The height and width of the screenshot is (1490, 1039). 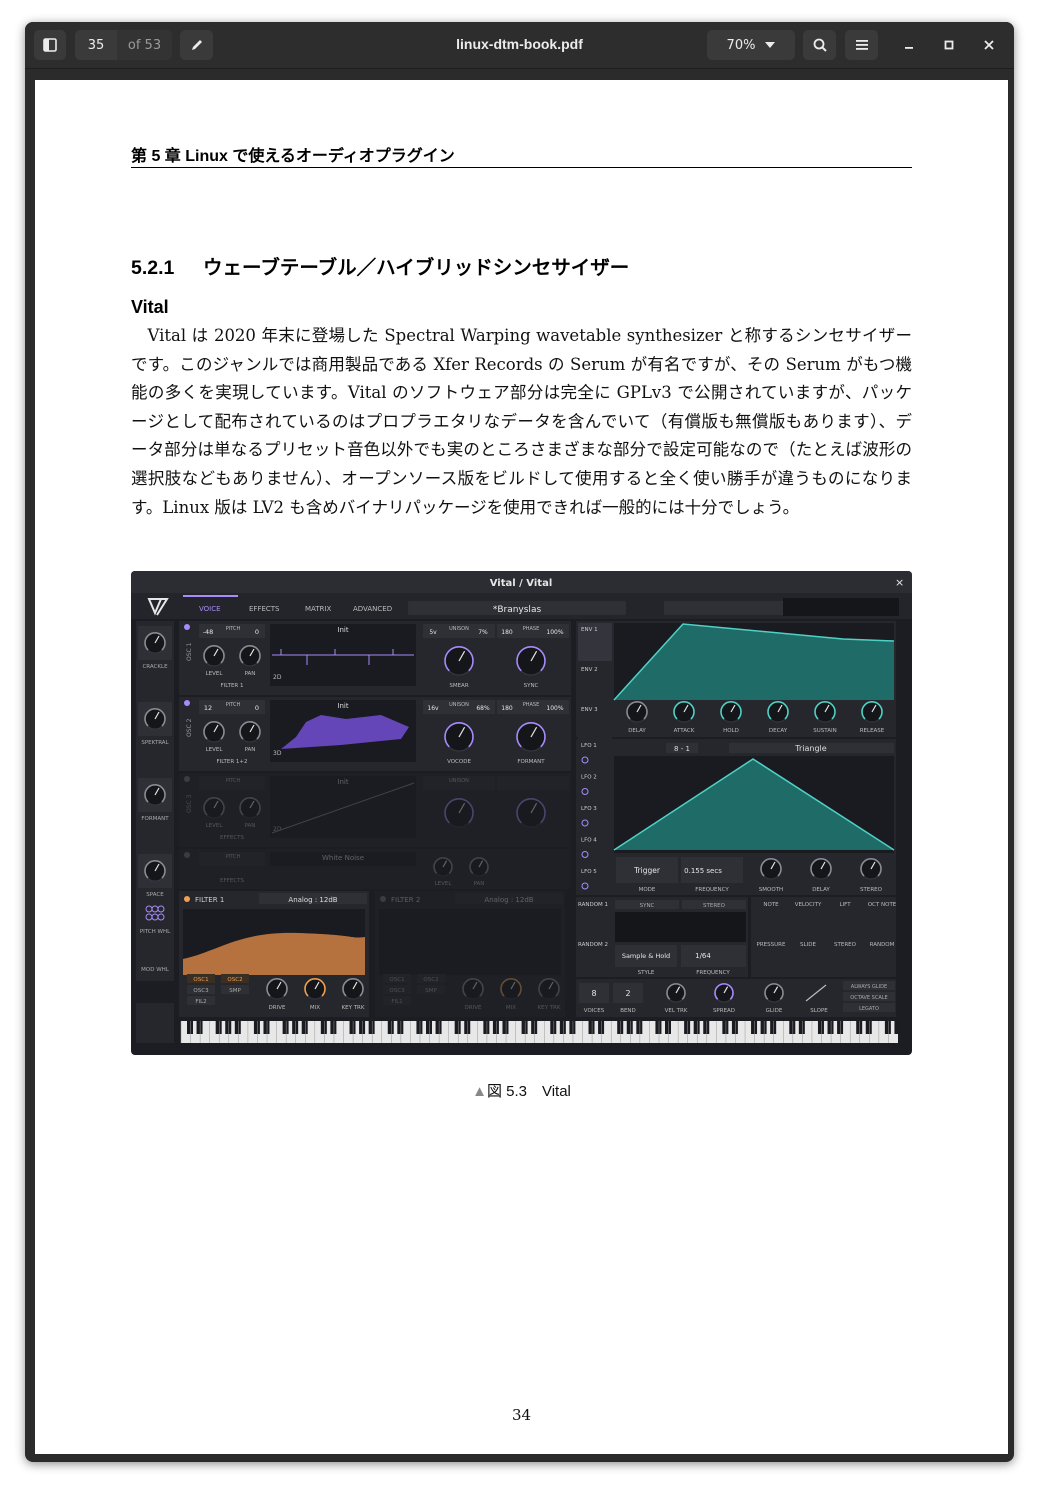 What do you see at coordinates (507, 708) in the screenshot?
I see `vital-osc-phase: 180` at bounding box center [507, 708].